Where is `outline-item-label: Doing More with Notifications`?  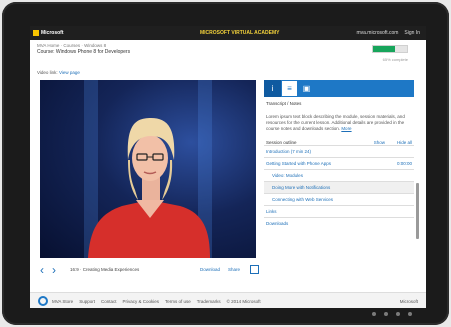 outline-item-label: Doing More with Notifications is located at coordinates (301, 187).